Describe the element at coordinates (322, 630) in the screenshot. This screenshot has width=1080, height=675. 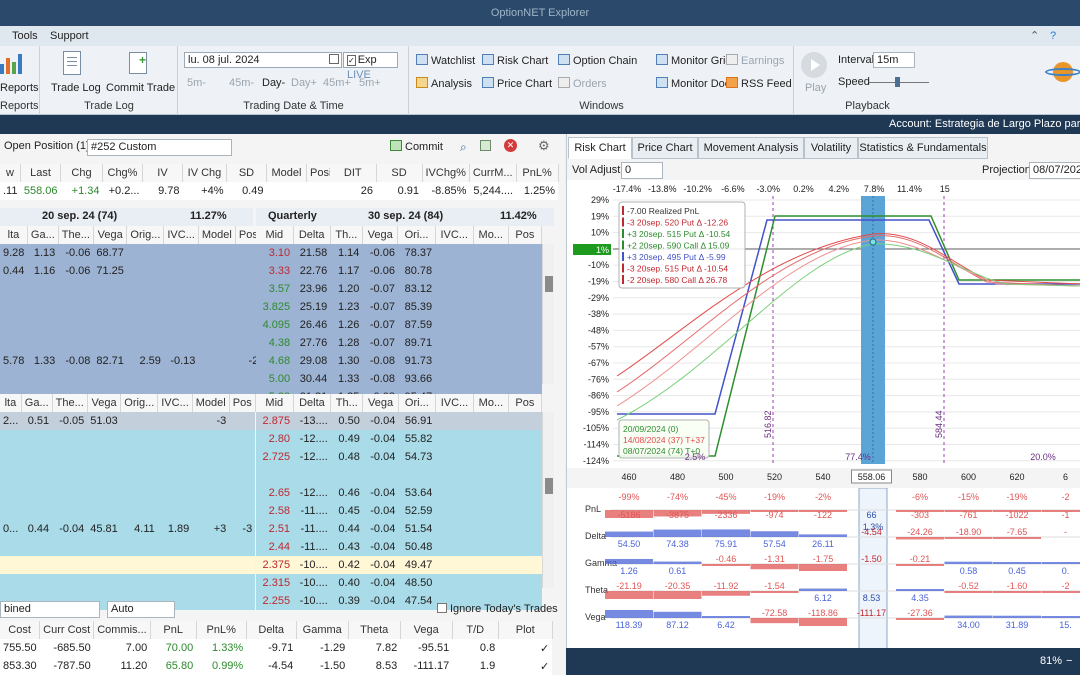
I see `column-header: Gamma` at that location.